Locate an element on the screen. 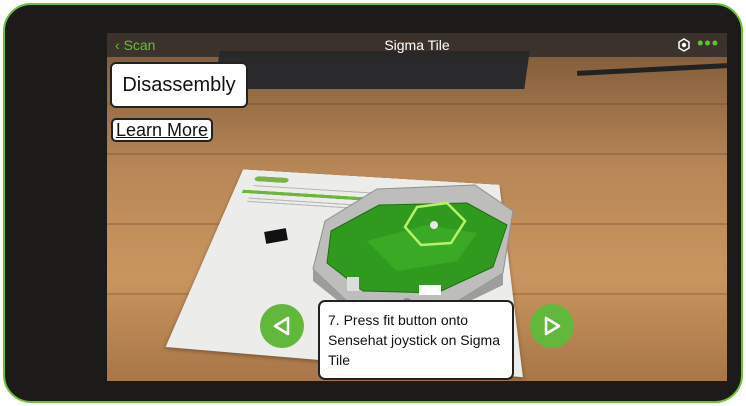 The width and height of the screenshot is (746, 406). previous-step-button is located at coordinates (282, 326).